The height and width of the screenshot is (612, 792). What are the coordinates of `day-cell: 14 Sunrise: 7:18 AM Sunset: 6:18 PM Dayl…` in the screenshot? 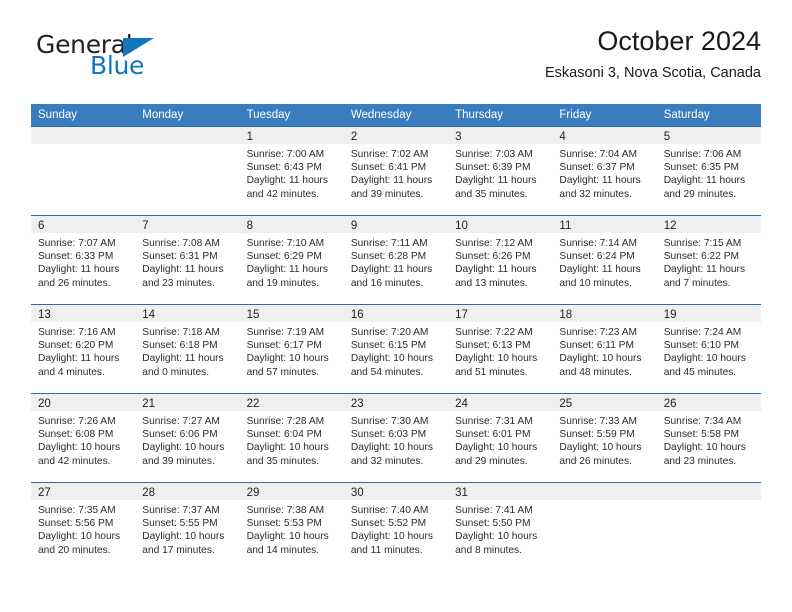 It's located at (187, 349).